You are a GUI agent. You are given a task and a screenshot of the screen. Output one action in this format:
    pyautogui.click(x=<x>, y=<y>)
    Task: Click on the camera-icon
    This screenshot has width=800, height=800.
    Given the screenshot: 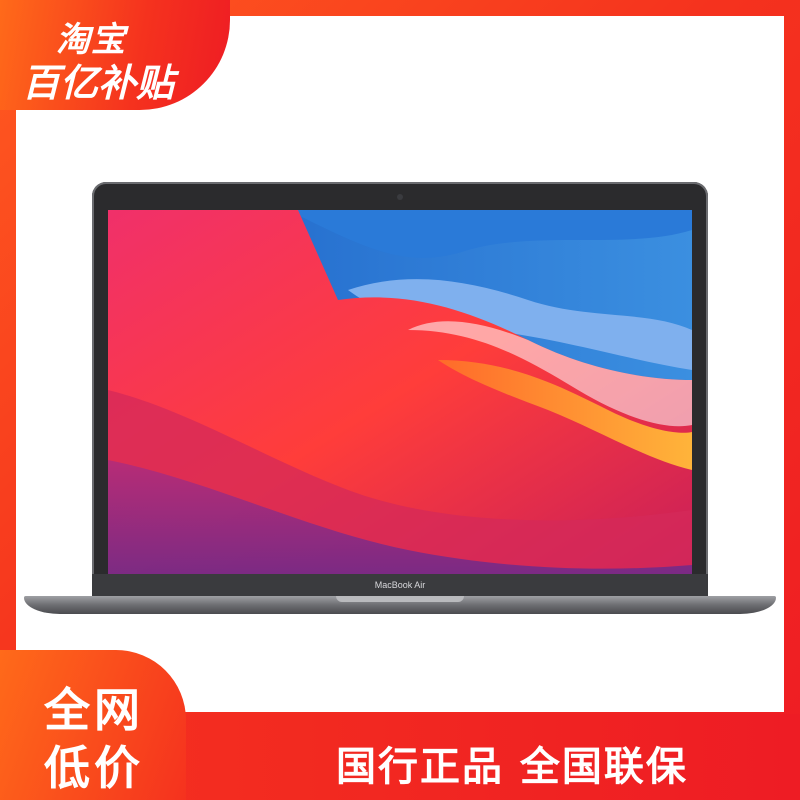 What is the action you would take?
    pyautogui.click(x=400, y=197)
    